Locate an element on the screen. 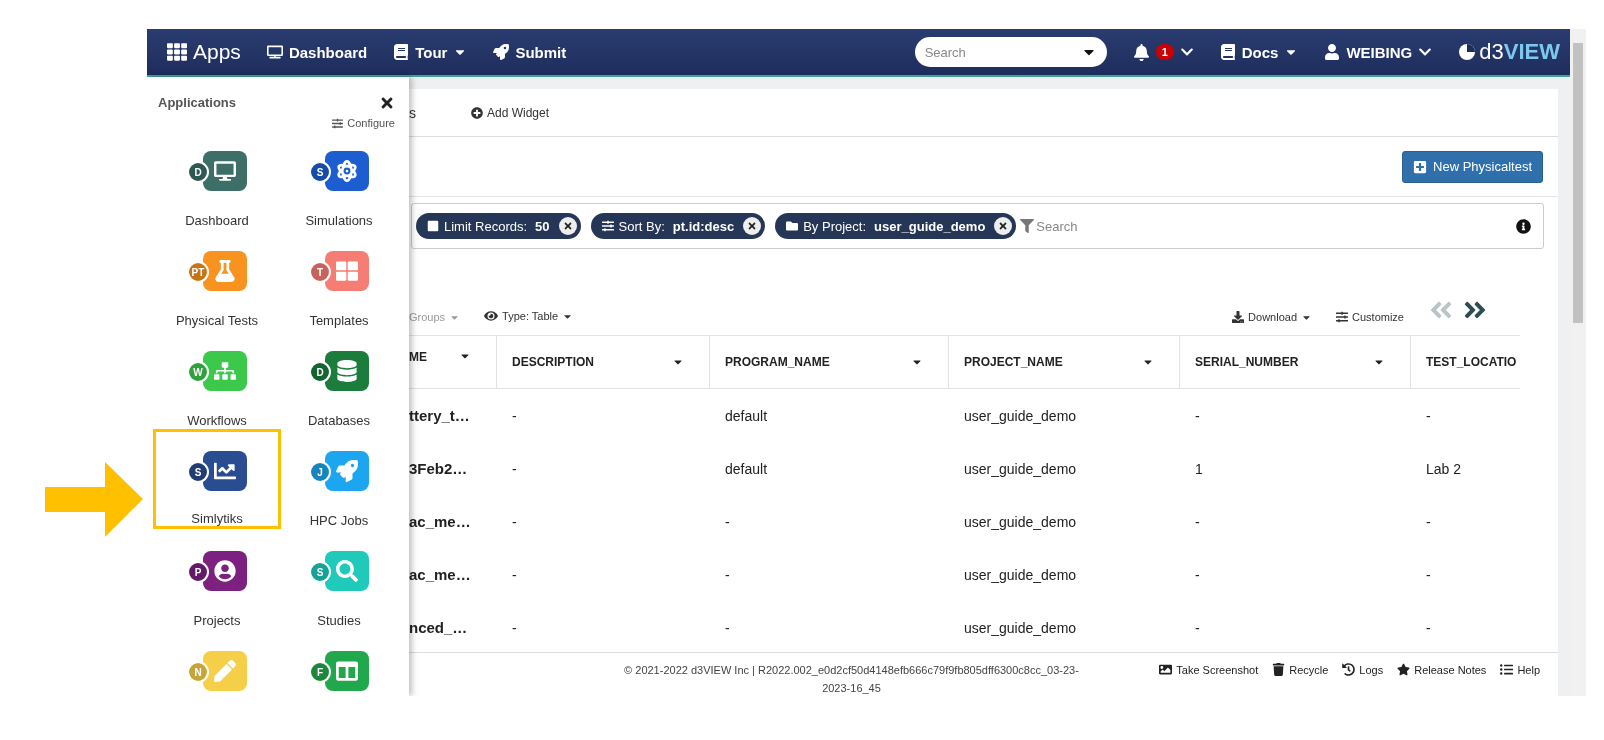 The height and width of the screenshot is (740, 1604). docs-menu: Docs is located at coordinates (1259, 52).